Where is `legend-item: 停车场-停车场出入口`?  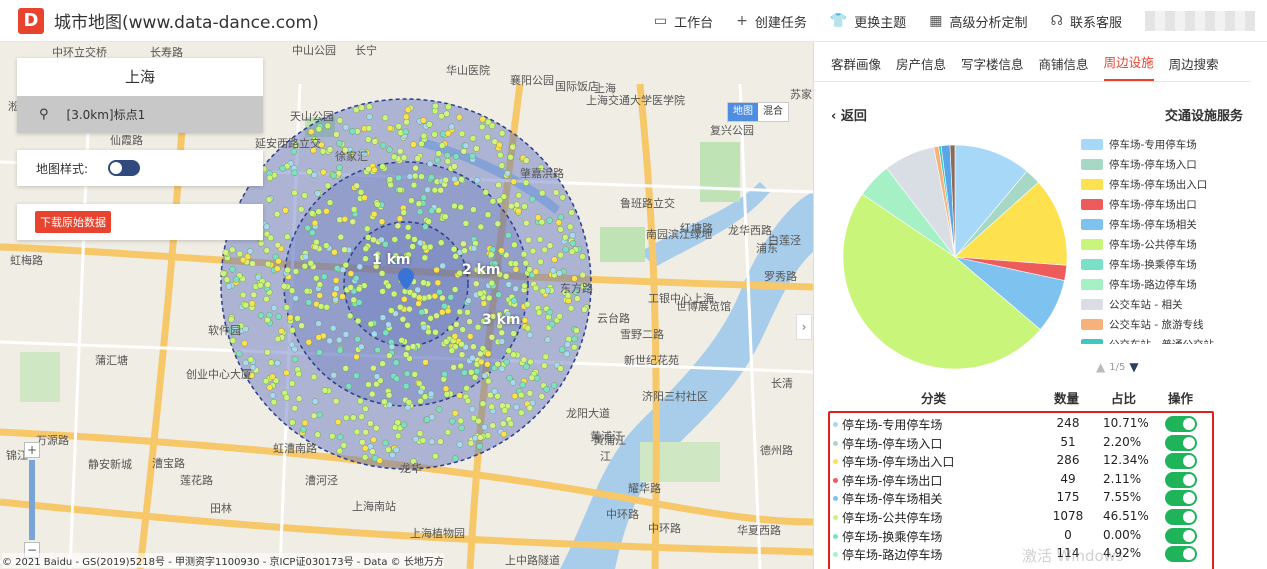
legend-item: 停车场-停车场出入口 is located at coordinates (1171, 184).